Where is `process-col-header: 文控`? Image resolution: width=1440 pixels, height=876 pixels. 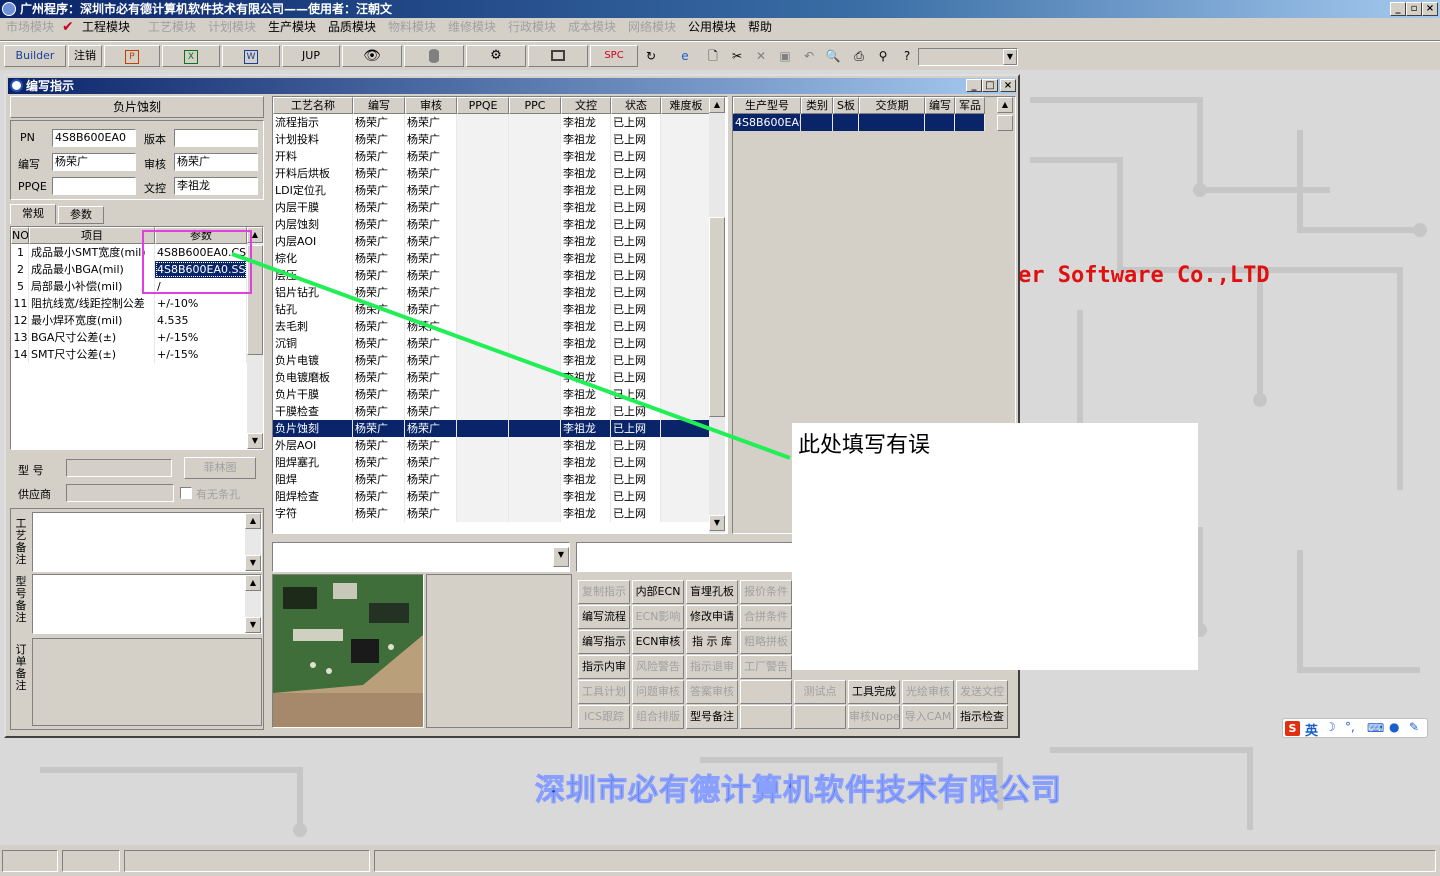 process-col-header: 文控 is located at coordinates (586, 105).